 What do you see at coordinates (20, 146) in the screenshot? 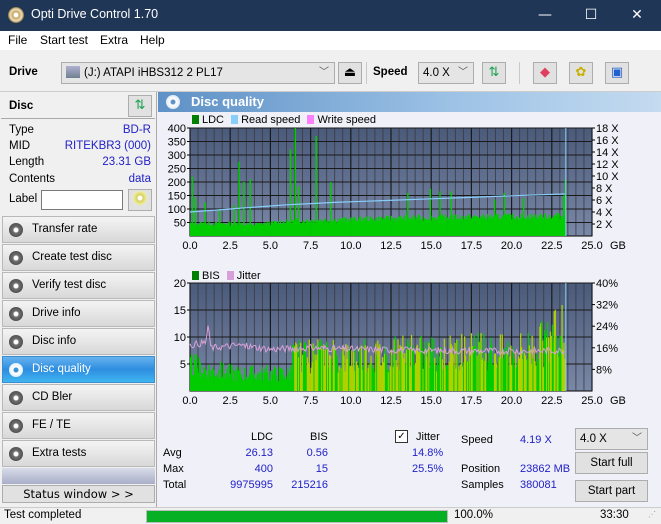
I see `disc-key: MID` at bounding box center [20, 146].